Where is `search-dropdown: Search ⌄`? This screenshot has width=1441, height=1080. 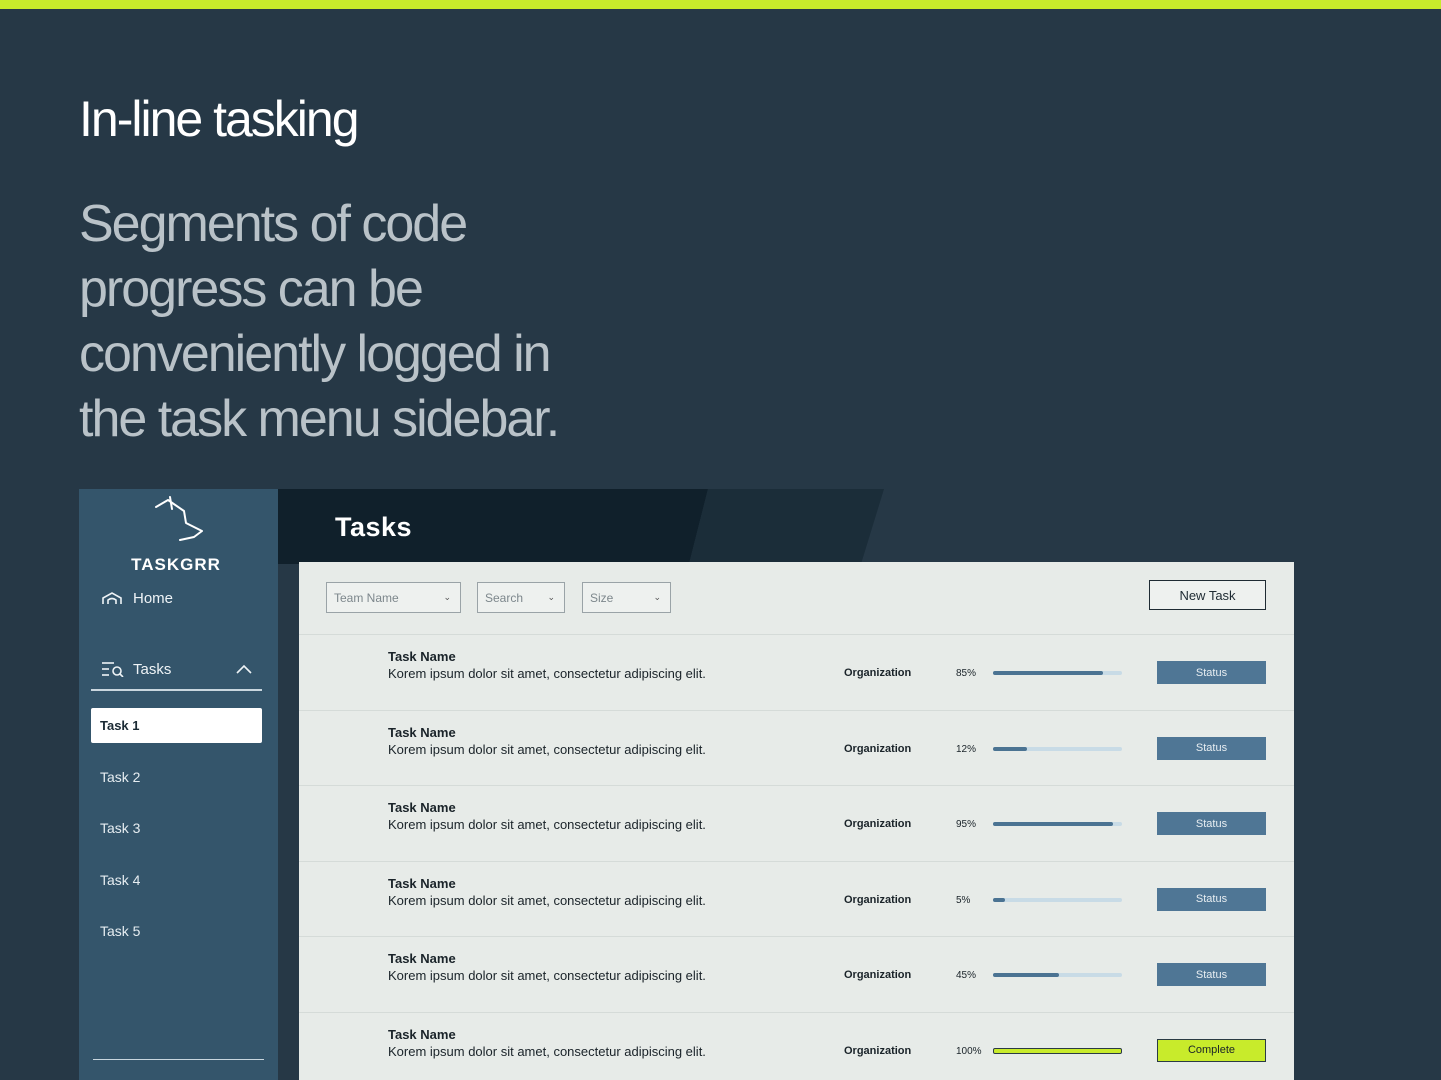 search-dropdown: Search ⌄ is located at coordinates (521, 597).